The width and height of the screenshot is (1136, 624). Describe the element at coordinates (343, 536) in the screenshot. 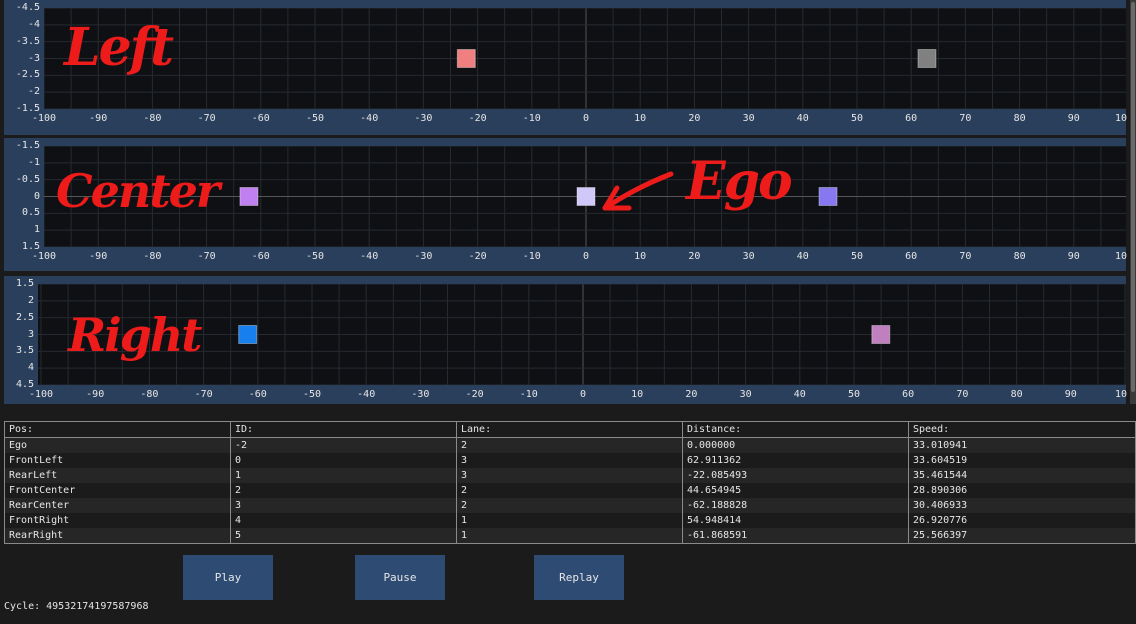

I see `cell-id: 5` at that location.